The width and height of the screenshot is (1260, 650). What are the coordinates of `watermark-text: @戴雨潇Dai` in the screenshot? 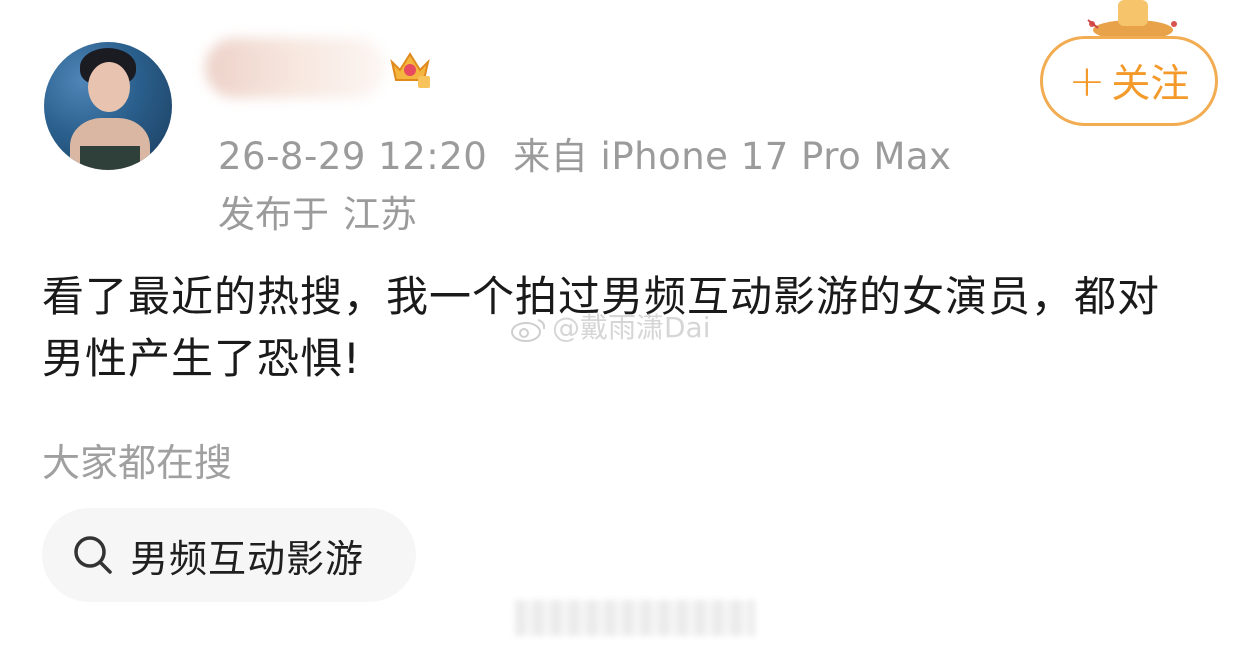 It's located at (631, 327).